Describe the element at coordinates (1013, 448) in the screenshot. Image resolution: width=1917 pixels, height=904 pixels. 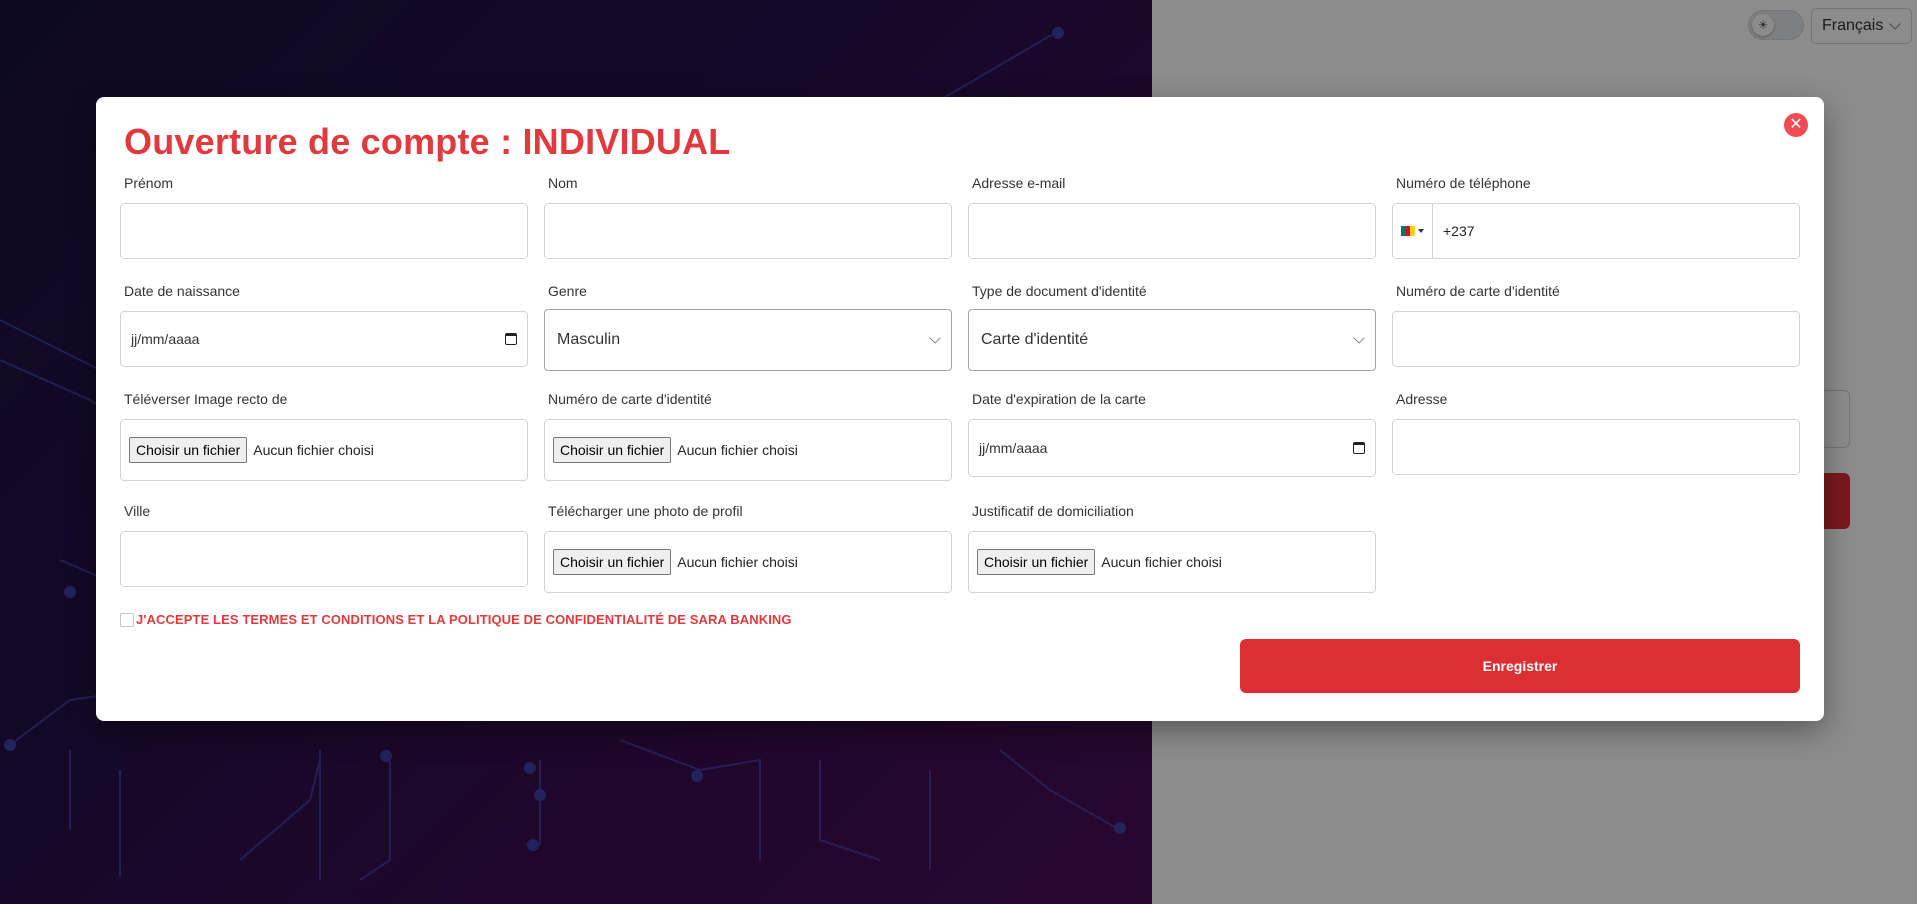
I see `expiry-placeholder: jj/mm/aaaa` at that location.